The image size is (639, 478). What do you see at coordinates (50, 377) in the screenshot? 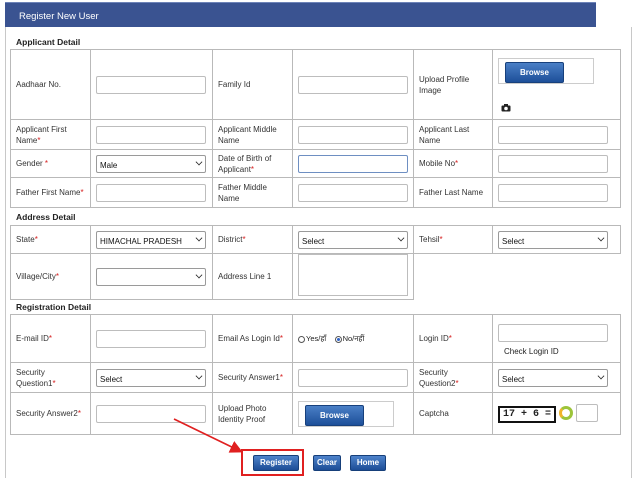
I see `sec-q1-label: Security Question1*` at bounding box center [50, 377].